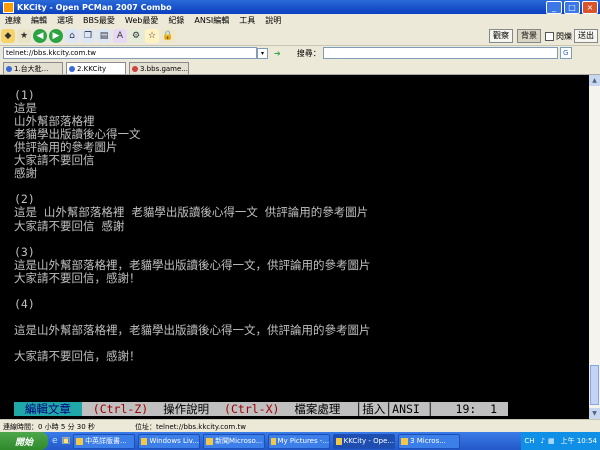 The image size is (600, 450). I want to click on scroll-down-icon: ▼, so click(594, 413).